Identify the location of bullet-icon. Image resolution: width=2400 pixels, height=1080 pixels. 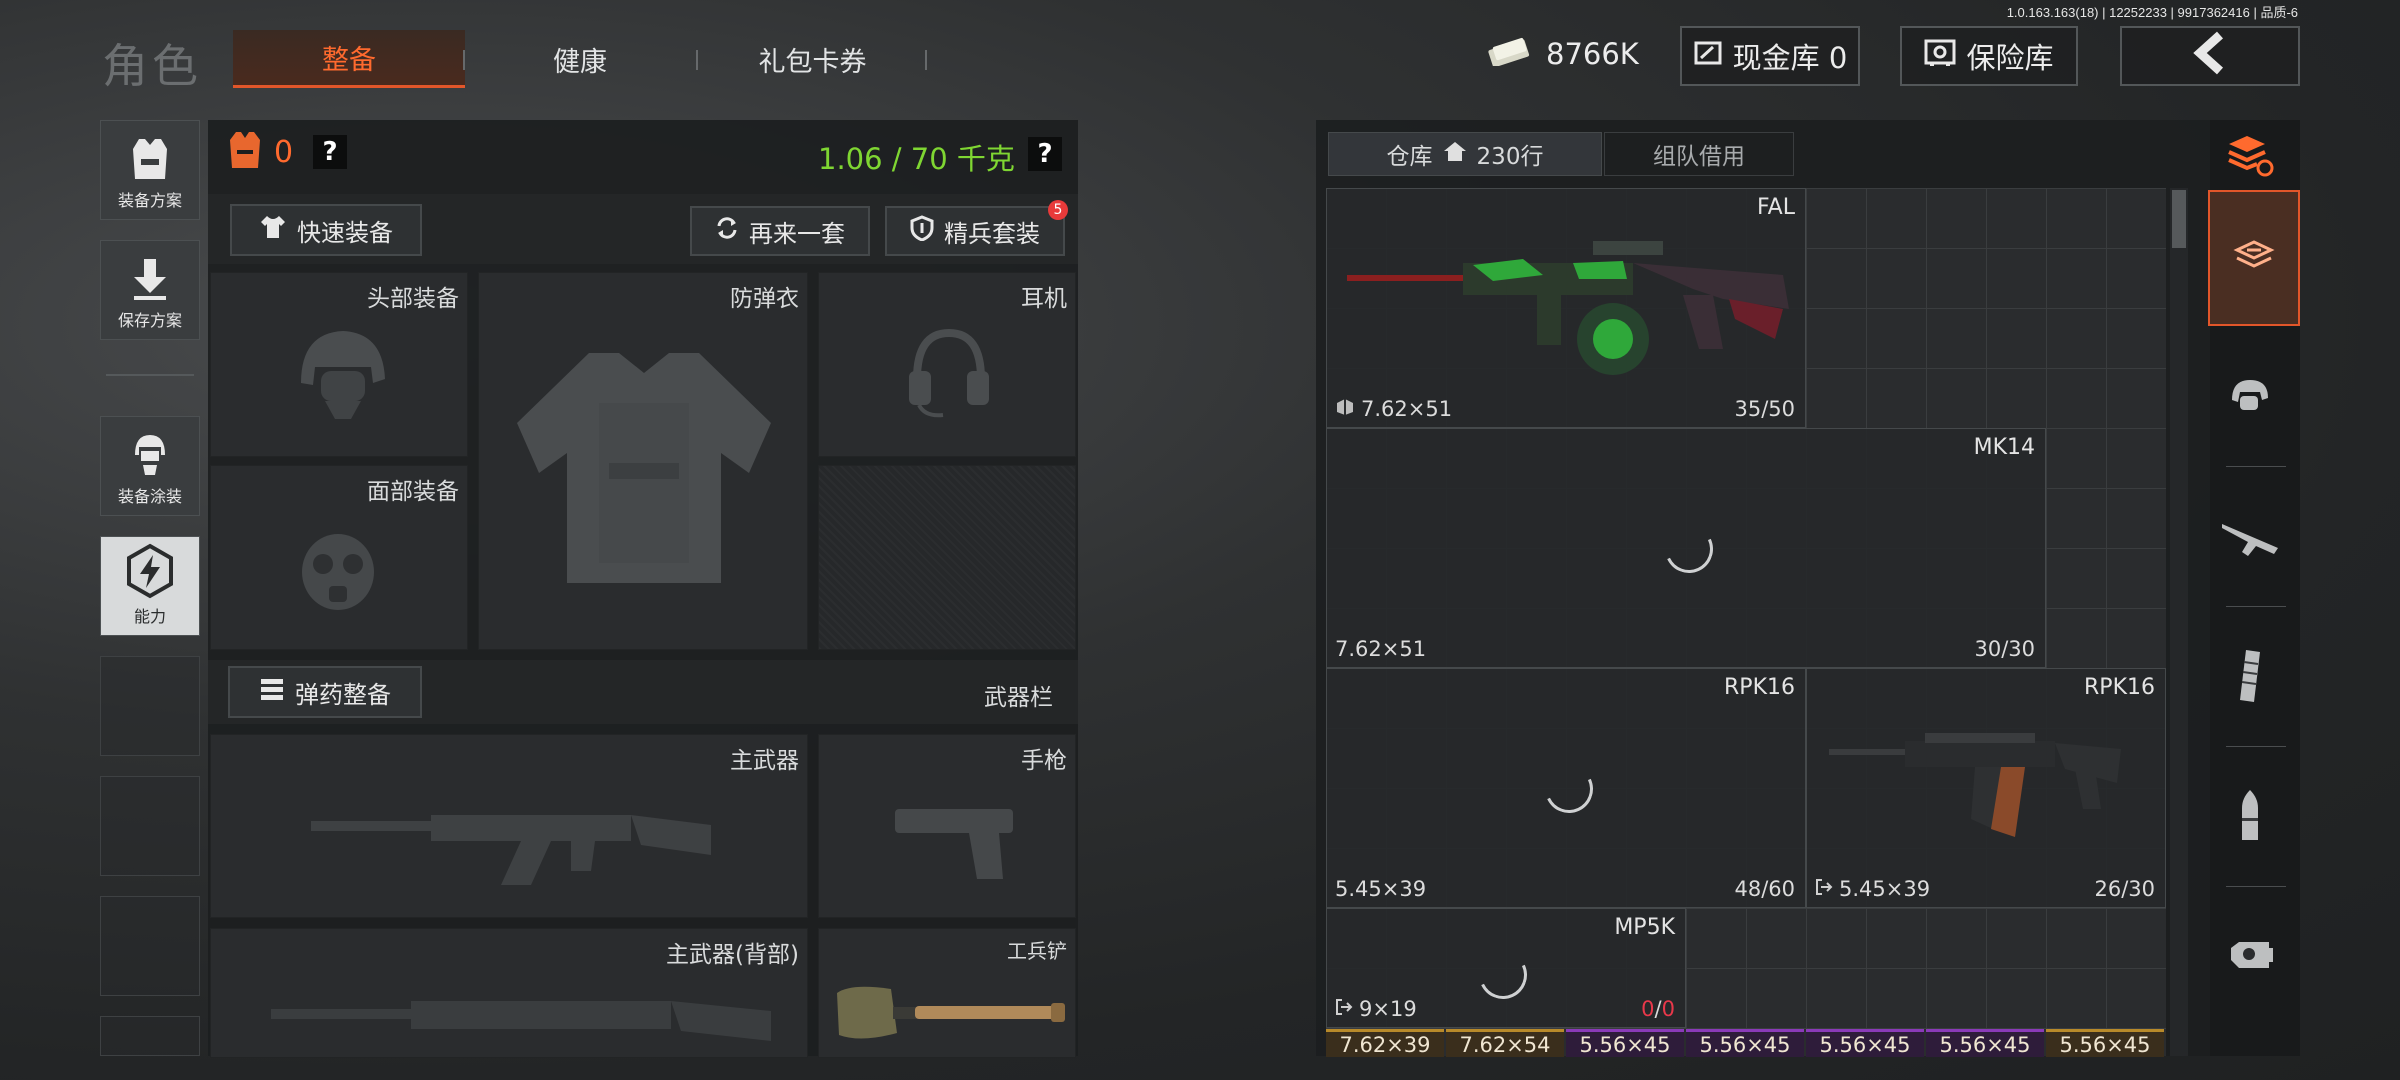
(2250, 816).